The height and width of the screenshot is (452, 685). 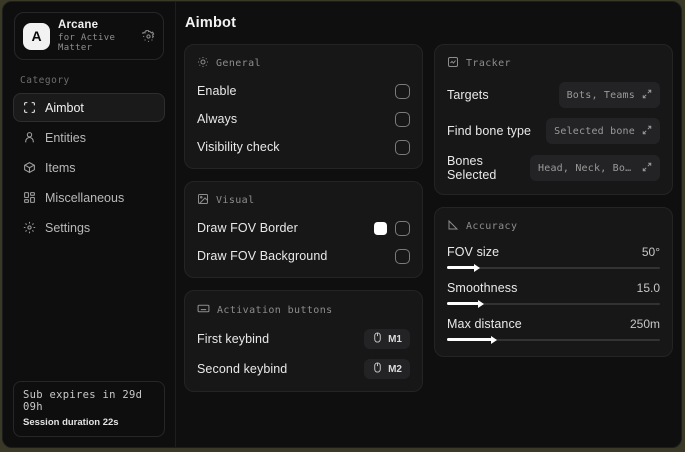 I want to click on gear-icon, so click(x=148, y=36).